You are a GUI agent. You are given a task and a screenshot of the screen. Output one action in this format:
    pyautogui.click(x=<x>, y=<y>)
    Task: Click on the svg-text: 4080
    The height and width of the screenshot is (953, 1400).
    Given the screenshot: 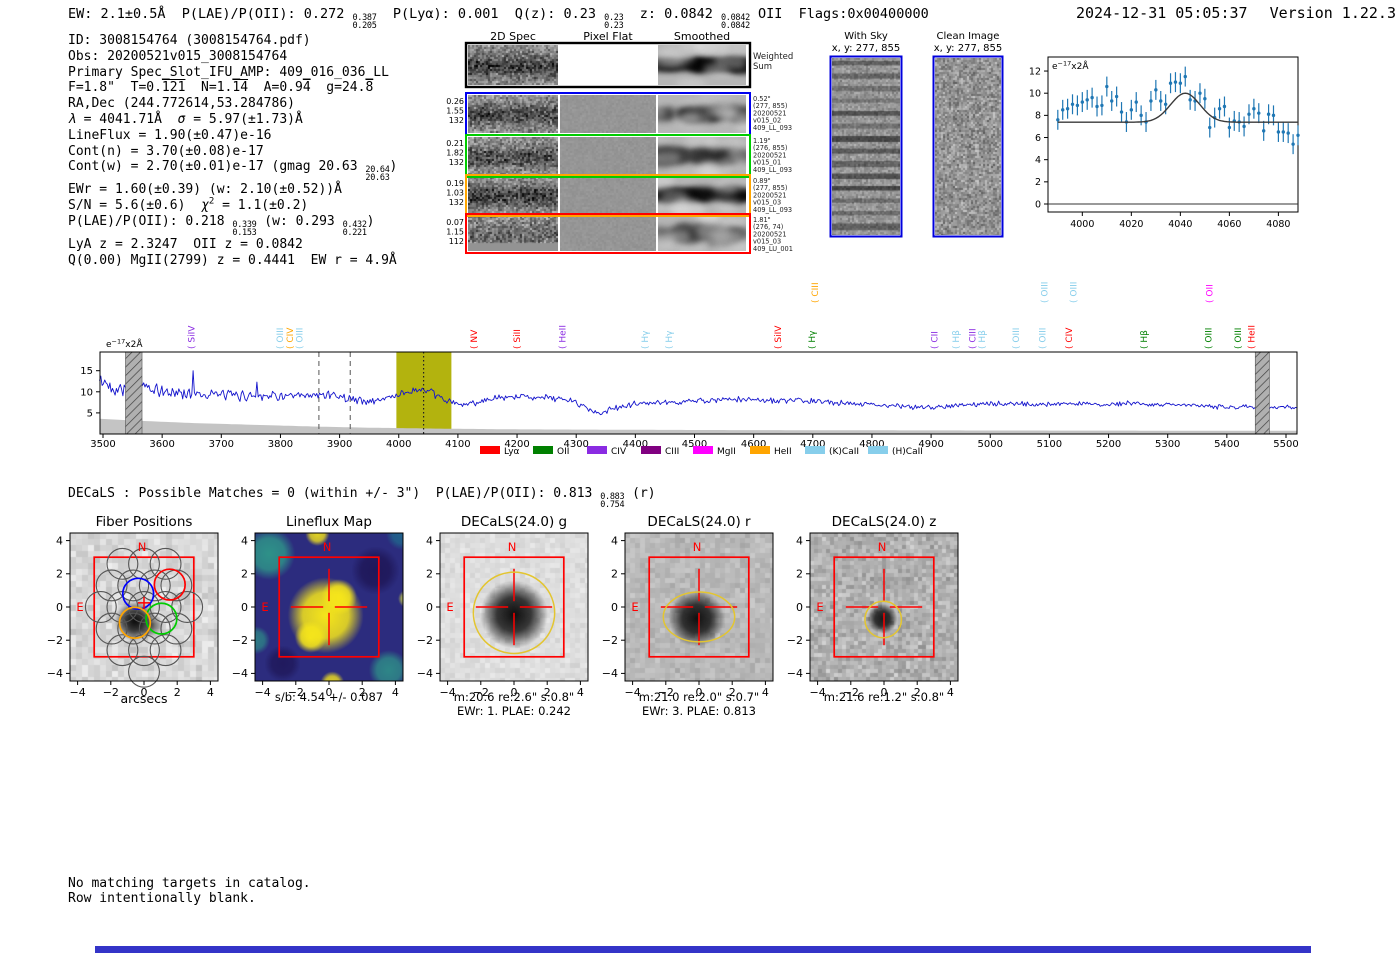 What is the action you would take?
    pyautogui.click(x=1278, y=224)
    